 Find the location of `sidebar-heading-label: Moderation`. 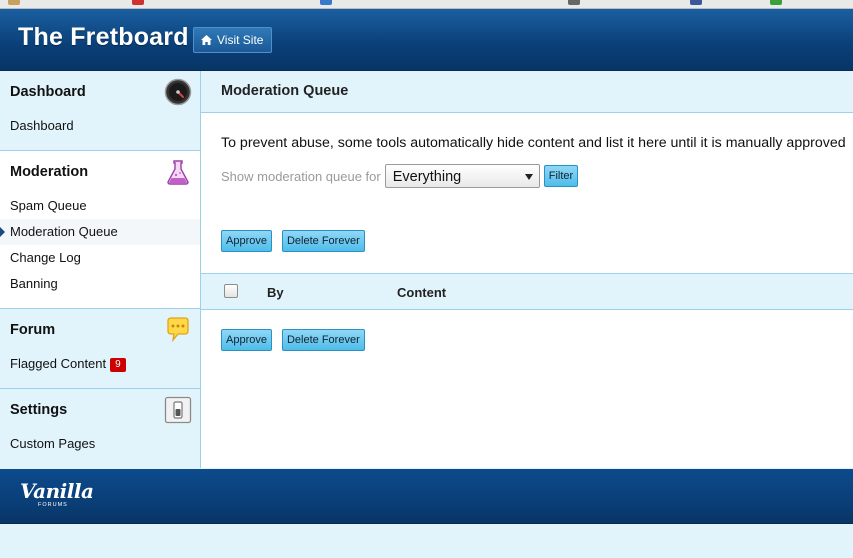

sidebar-heading-label: Moderation is located at coordinates (49, 172).